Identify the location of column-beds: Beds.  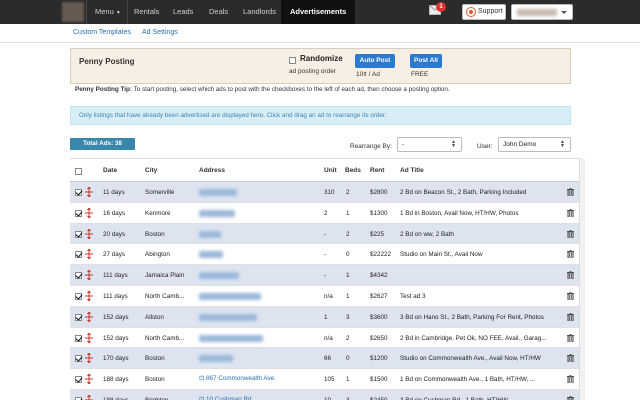
(353, 170).